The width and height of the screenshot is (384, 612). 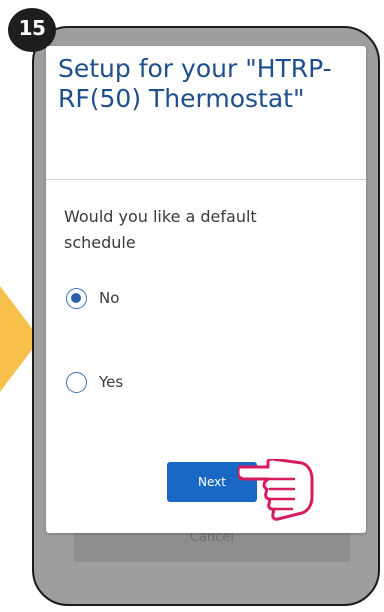 What do you see at coordinates (111, 382) in the screenshot?
I see `option-yes-label: Yes` at bounding box center [111, 382].